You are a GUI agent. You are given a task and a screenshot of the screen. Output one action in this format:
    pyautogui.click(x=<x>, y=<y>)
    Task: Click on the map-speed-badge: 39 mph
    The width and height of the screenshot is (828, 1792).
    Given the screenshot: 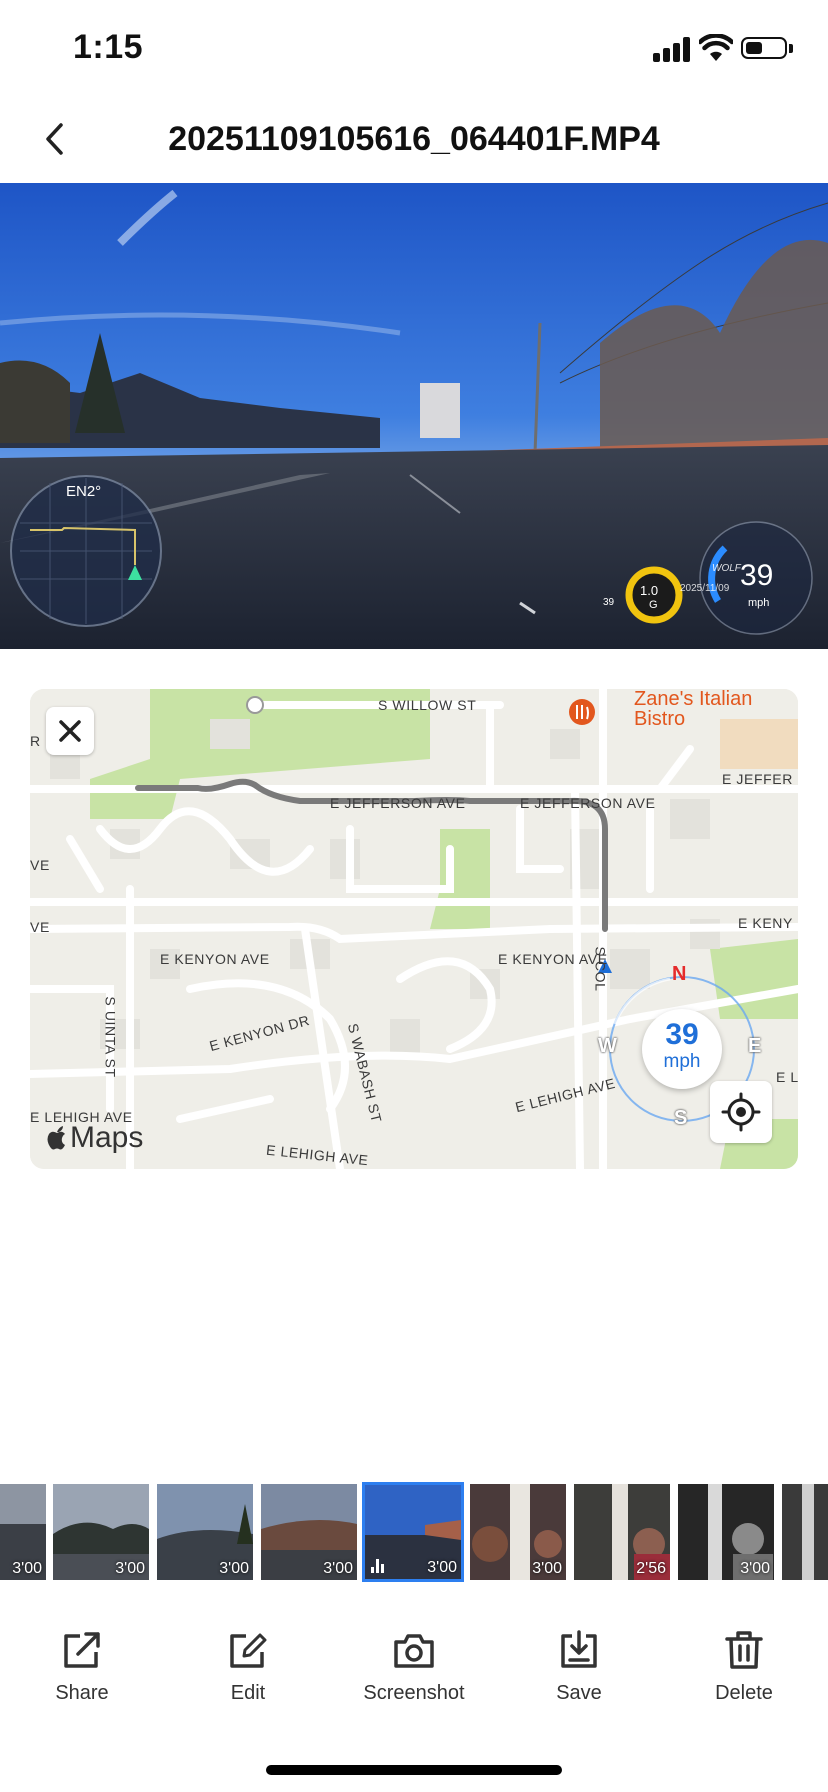 What is the action you would take?
    pyautogui.click(x=682, y=1049)
    